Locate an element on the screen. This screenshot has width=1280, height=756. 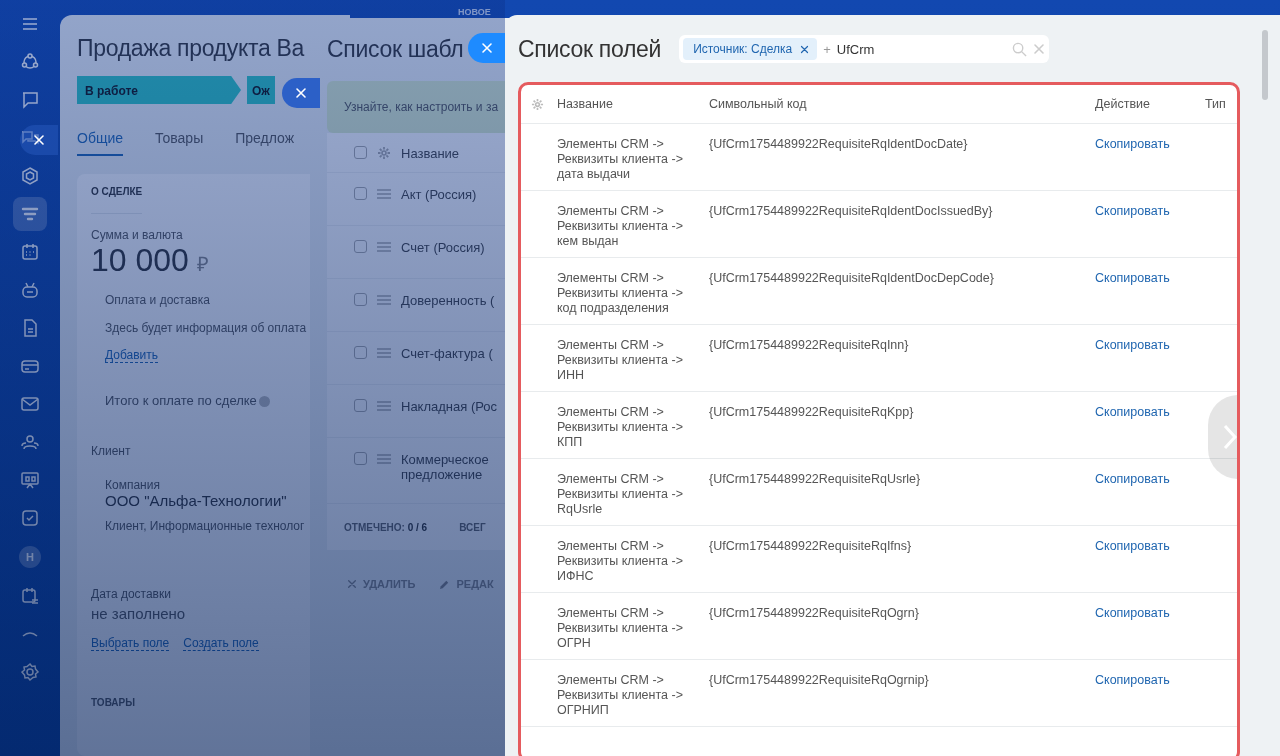
add-link: Добавить is located at coordinates (132, 355).